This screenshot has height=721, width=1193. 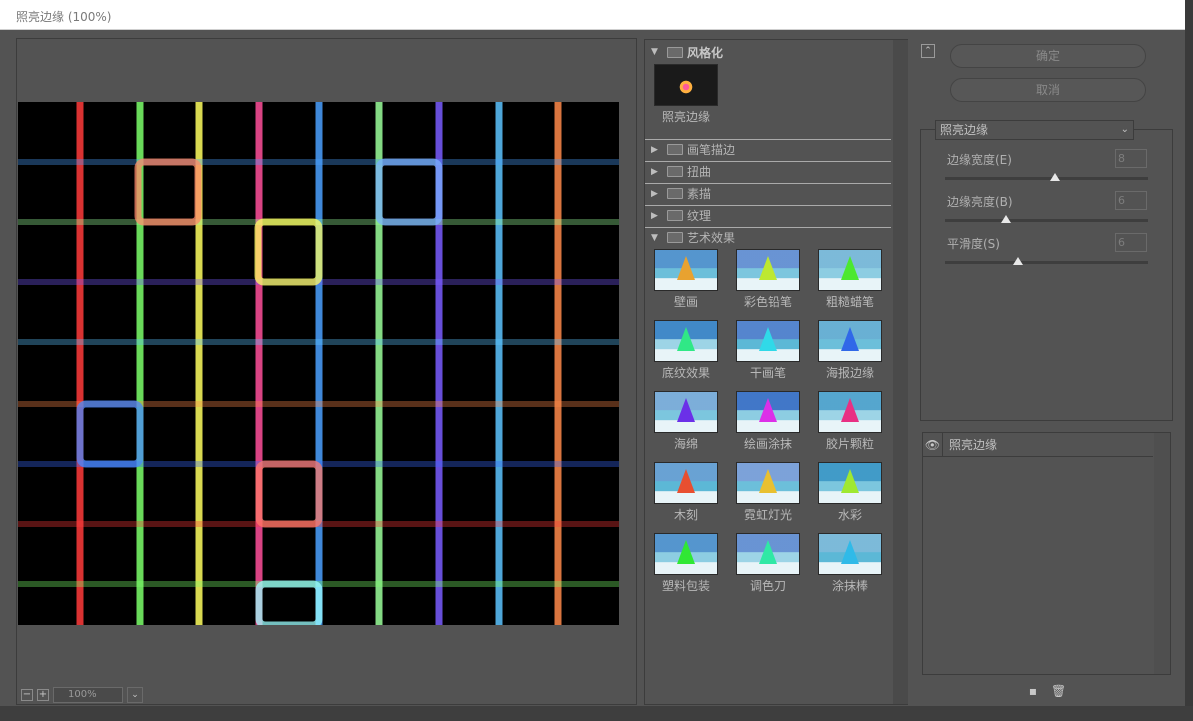 I want to click on gallery-category-2: ▶ 扭曲, so click(x=768, y=171).